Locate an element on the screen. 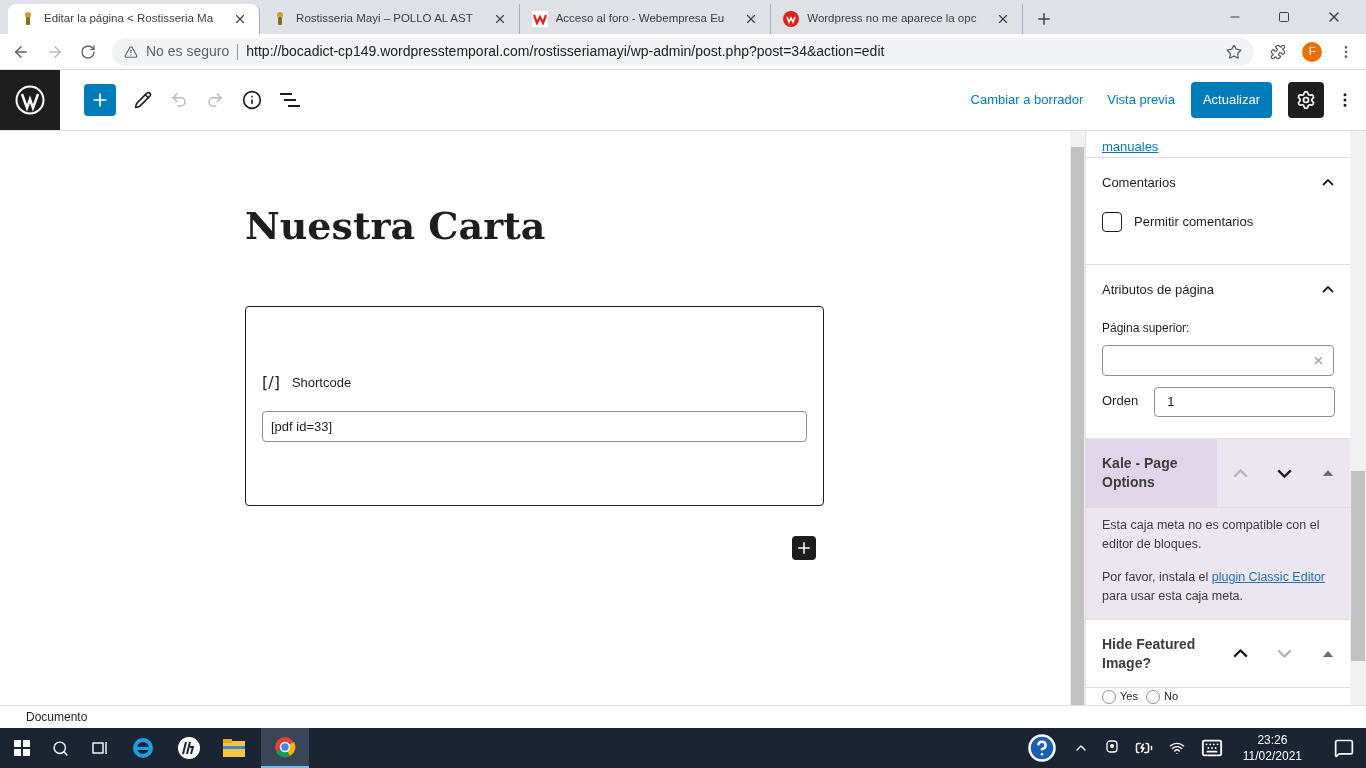 This screenshot has height=768, width=1366. order-field: 1 is located at coordinates (1245, 401).